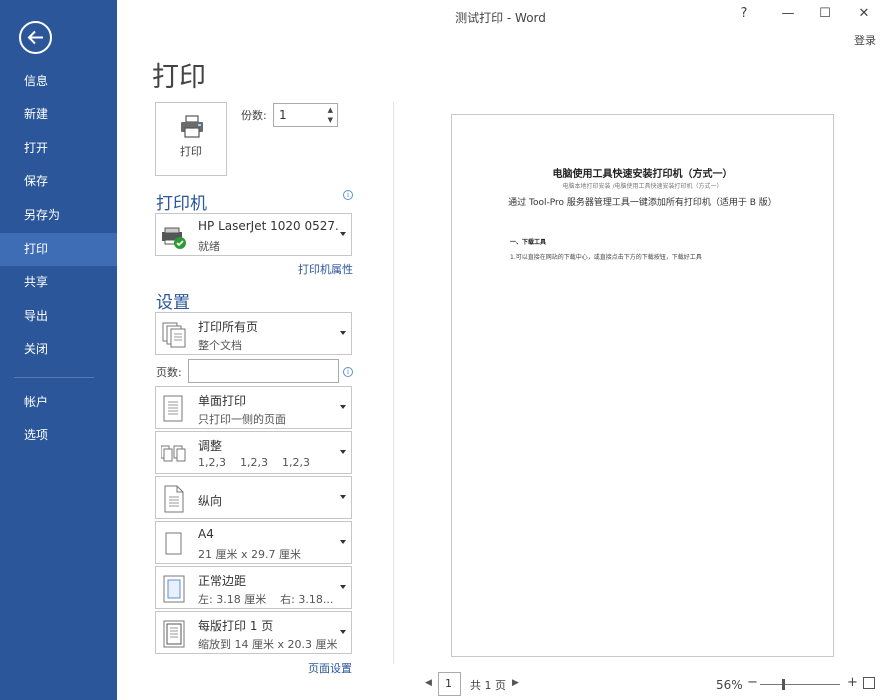  I want to click on next-page-icon: ▶, so click(515, 683).